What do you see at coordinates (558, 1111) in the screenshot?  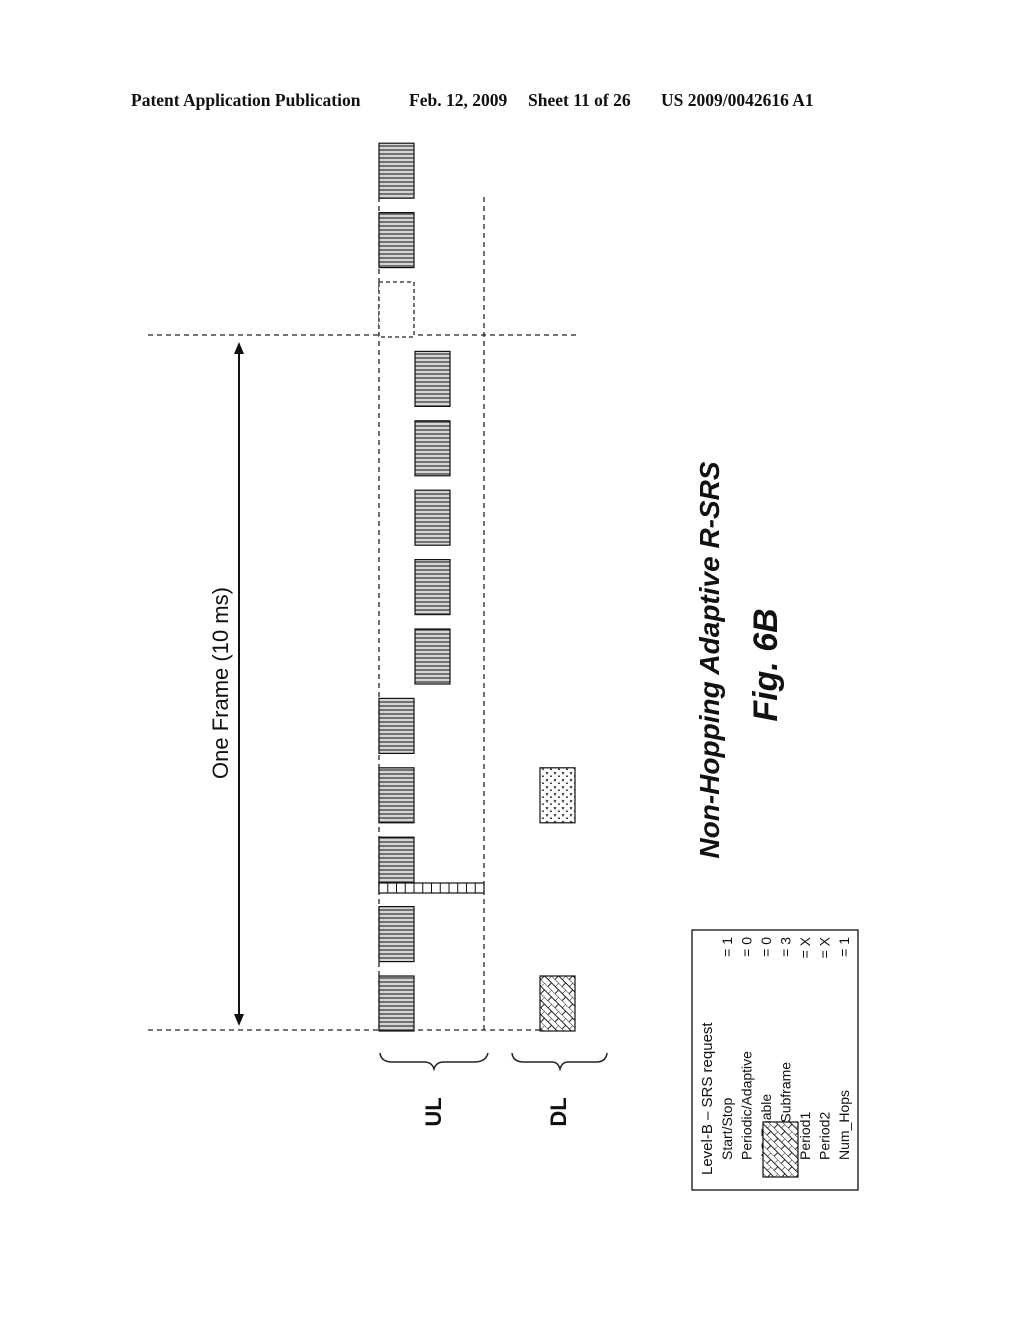 I see `dl-label: DL` at bounding box center [558, 1111].